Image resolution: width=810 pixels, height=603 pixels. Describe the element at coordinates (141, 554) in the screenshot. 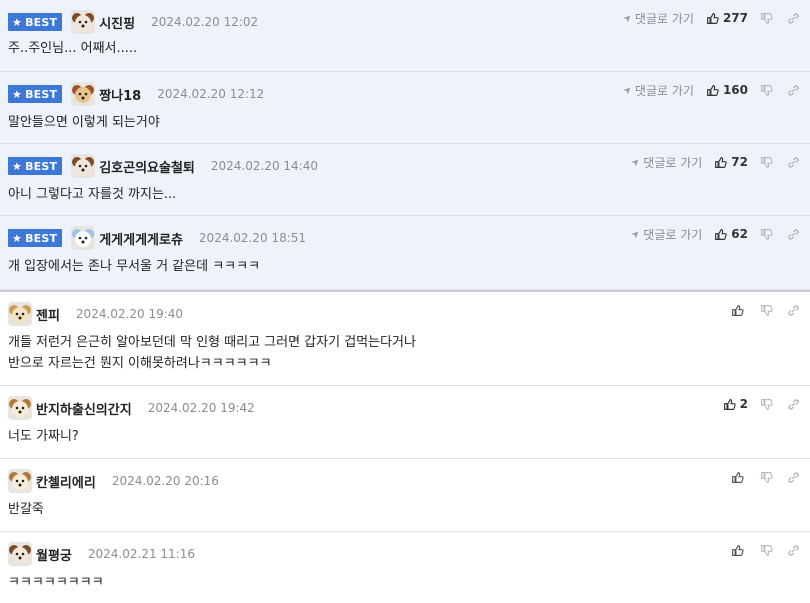

I see `comment-date: 2024.02.21 11:16` at that location.